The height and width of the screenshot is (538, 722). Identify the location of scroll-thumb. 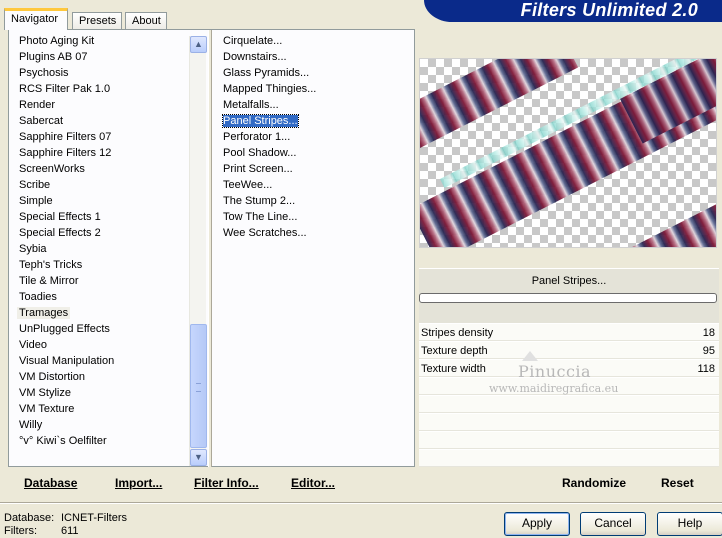
(198, 386).